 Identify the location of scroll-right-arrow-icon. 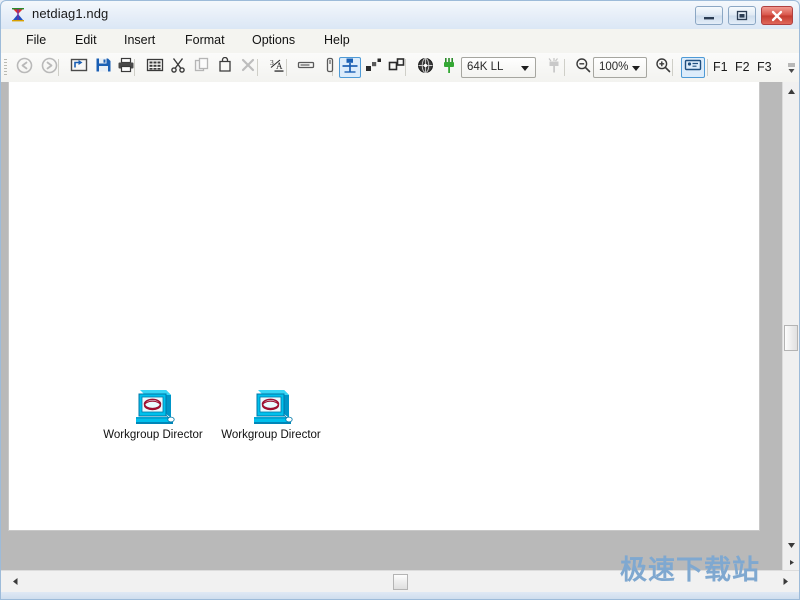
(785, 582).